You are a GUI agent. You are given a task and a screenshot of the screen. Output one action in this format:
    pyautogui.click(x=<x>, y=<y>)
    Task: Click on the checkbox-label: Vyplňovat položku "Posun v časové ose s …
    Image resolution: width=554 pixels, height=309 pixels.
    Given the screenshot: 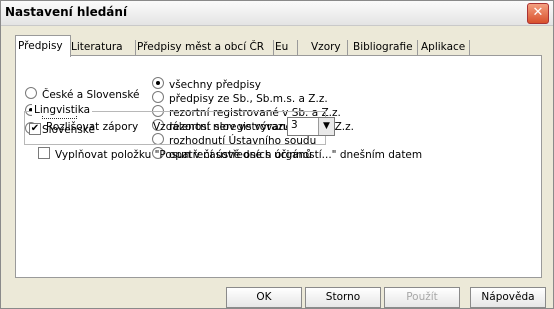 What is the action you would take?
    pyautogui.click(x=239, y=155)
    